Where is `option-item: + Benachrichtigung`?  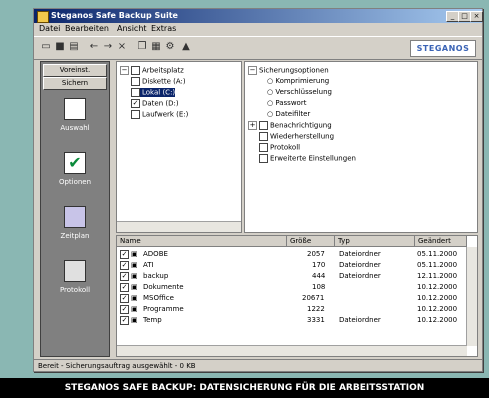
option-item: + Benachrichtigung is located at coordinates (290, 125).